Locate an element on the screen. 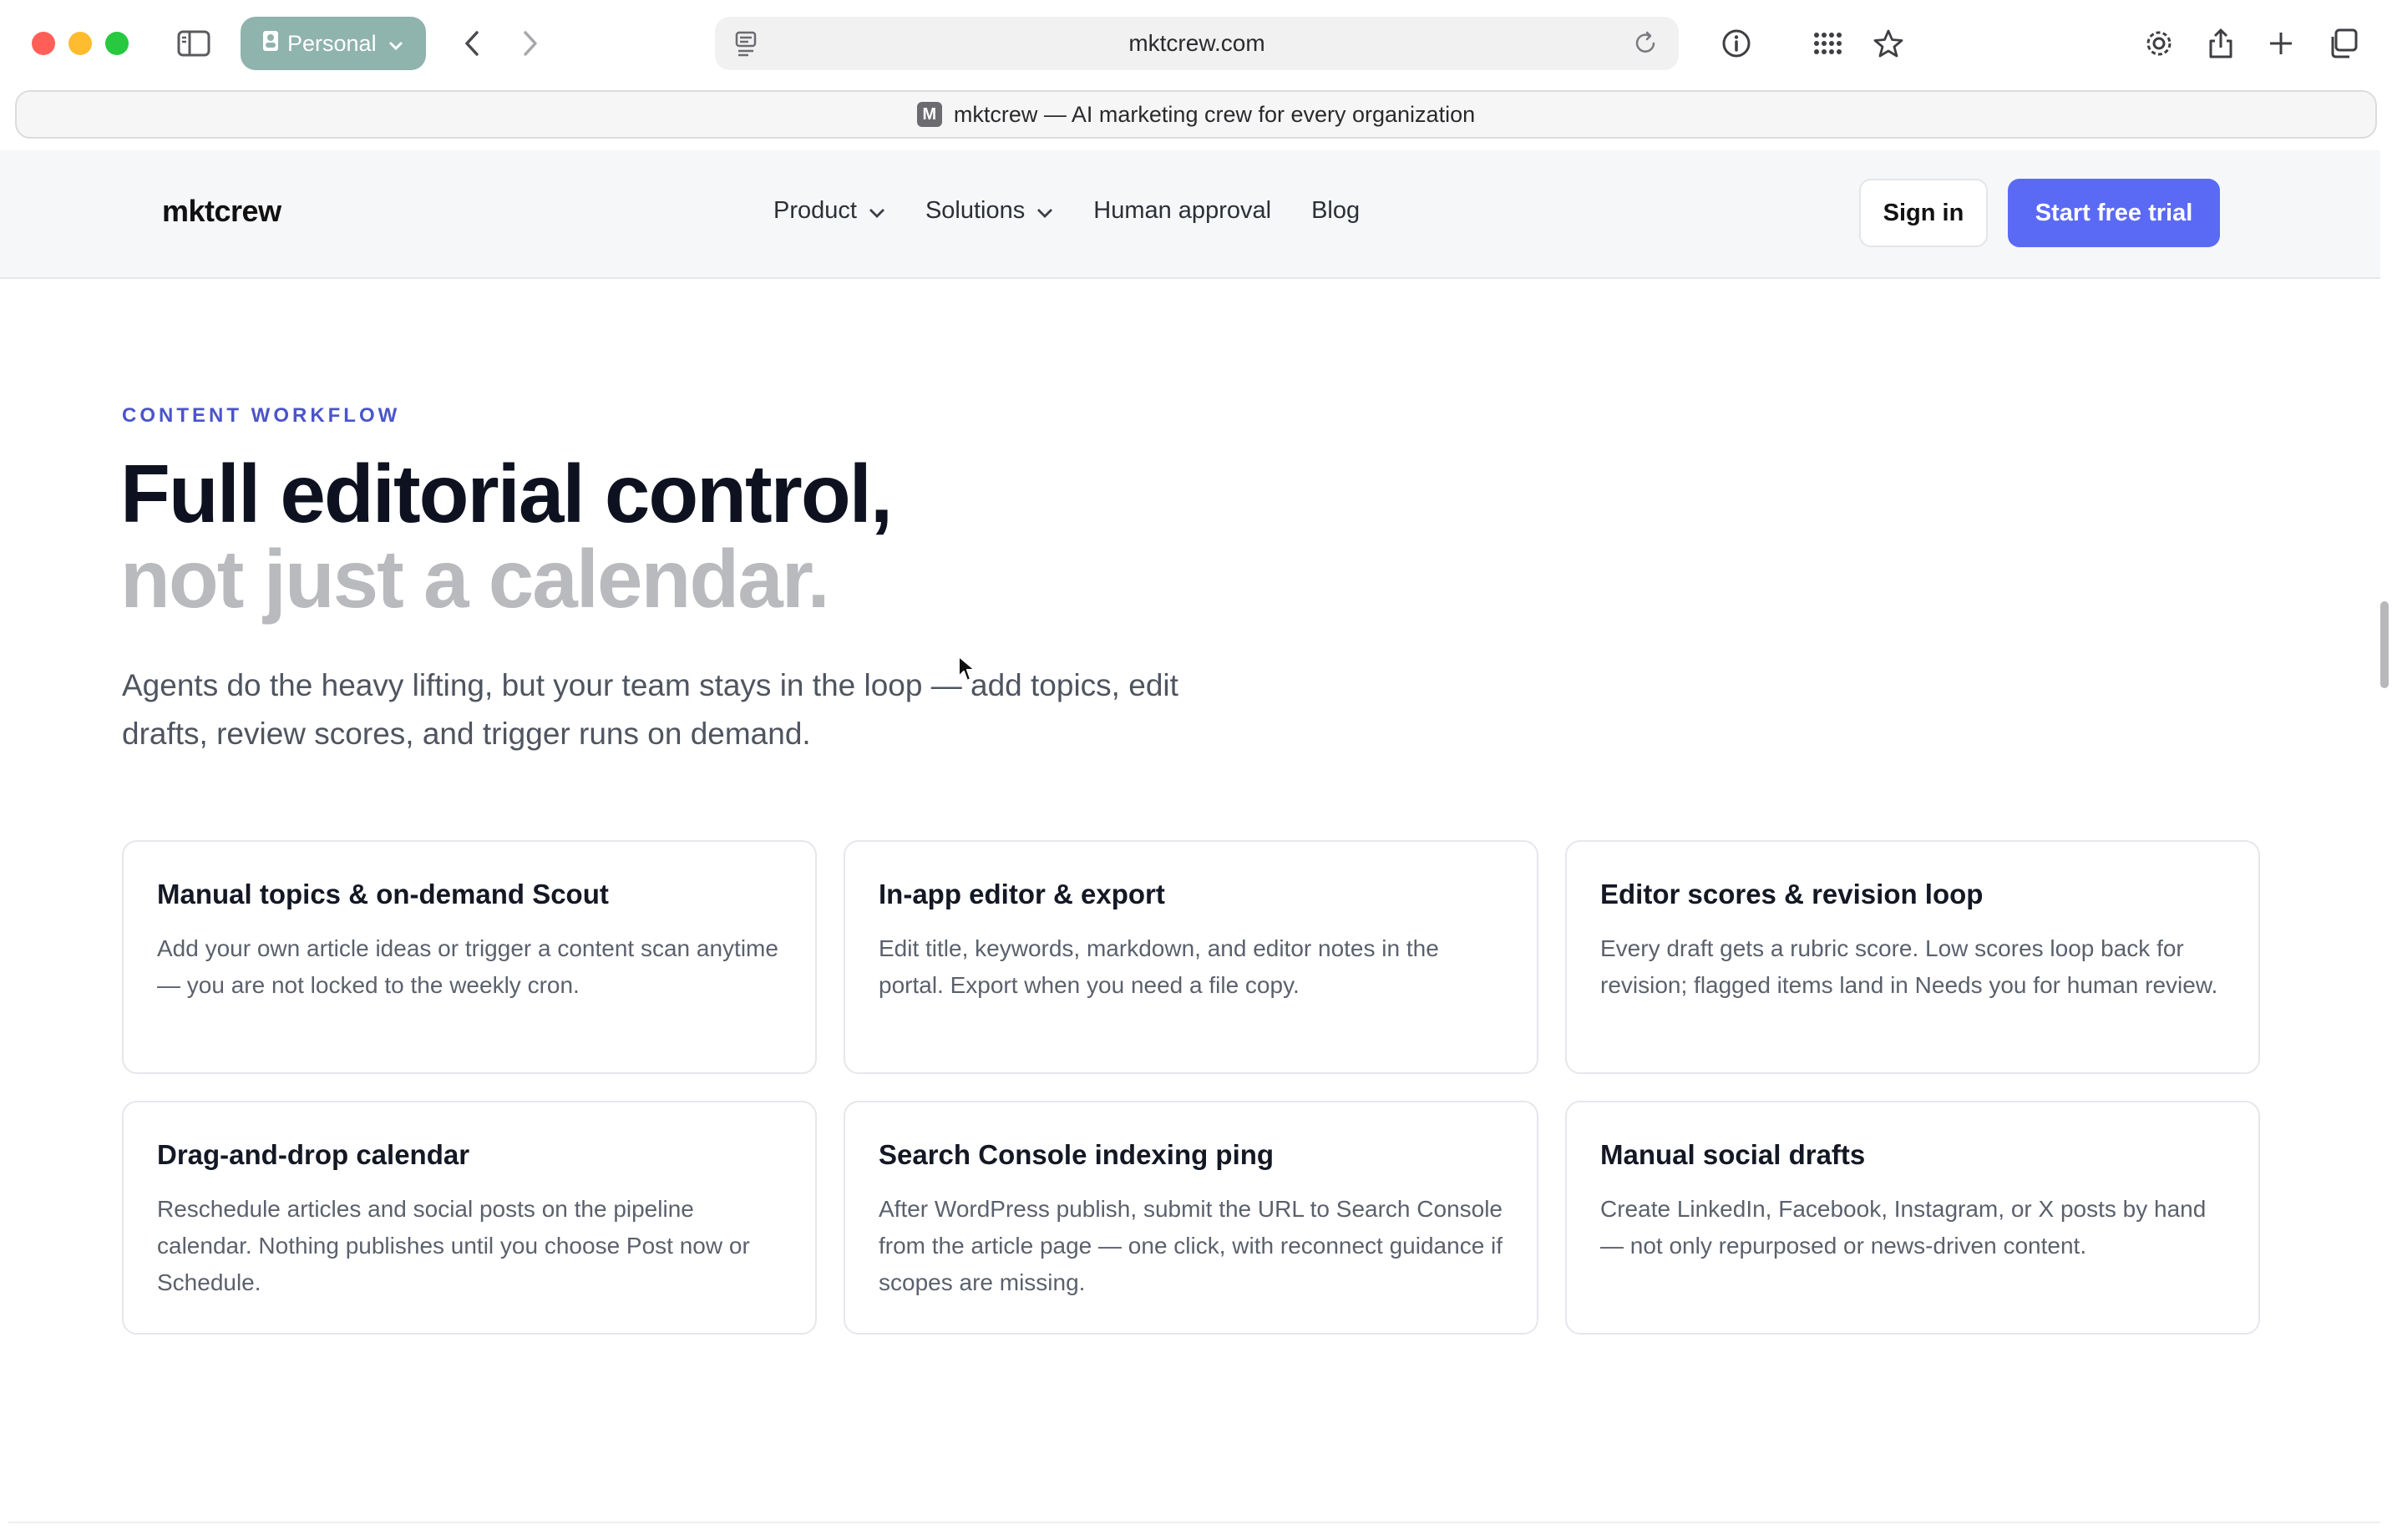  reload-icon is located at coordinates (1646, 47).